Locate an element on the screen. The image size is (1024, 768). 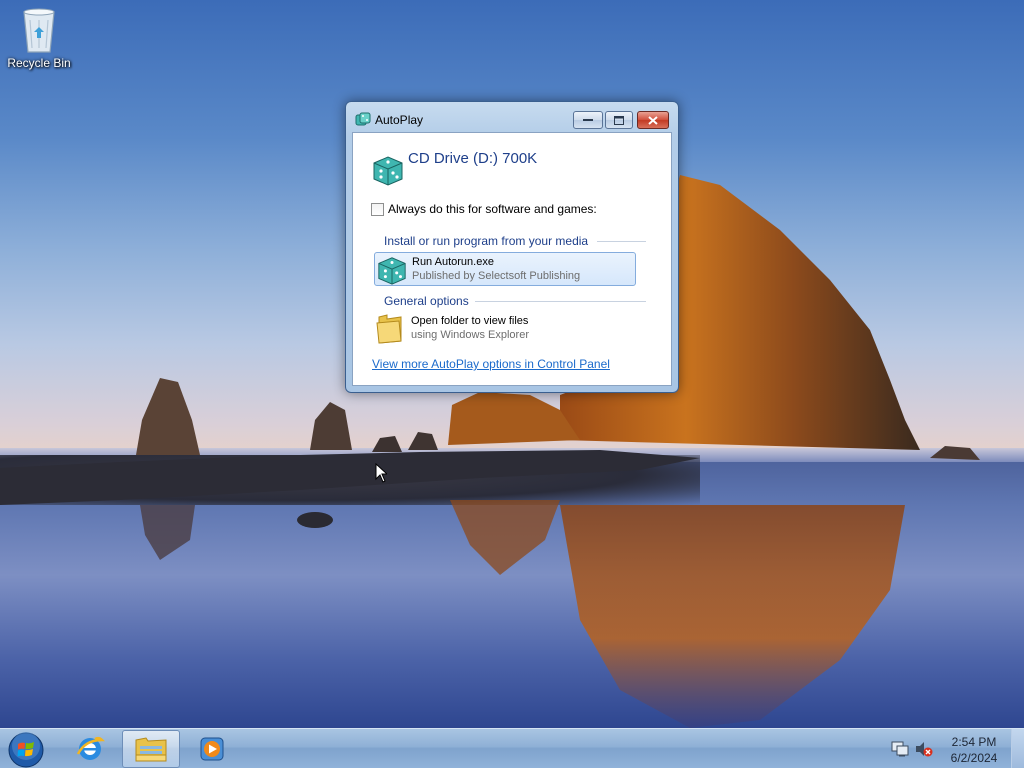
taskbar-windows-explorer is located at coordinates (151, 749).